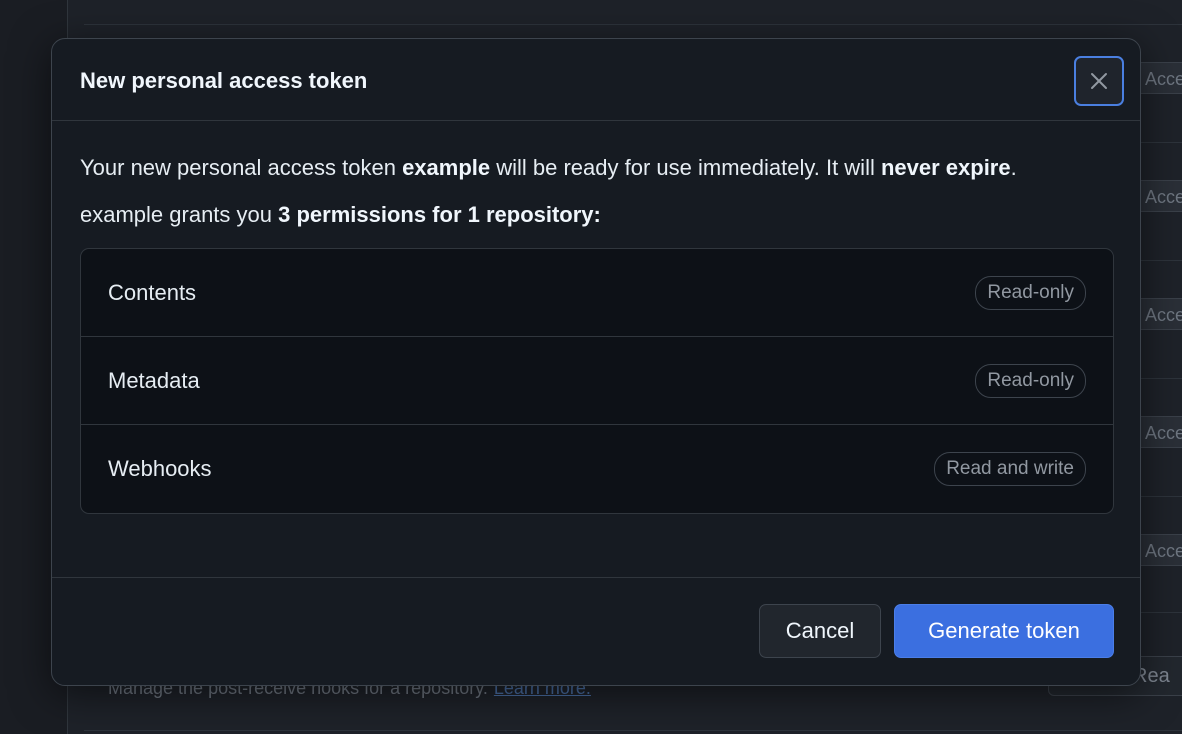 The height and width of the screenshot is (734, 1182). Describe the element at coordinates (154, 380) in the screenshot. I see `permission-name: Metadata` at that location.